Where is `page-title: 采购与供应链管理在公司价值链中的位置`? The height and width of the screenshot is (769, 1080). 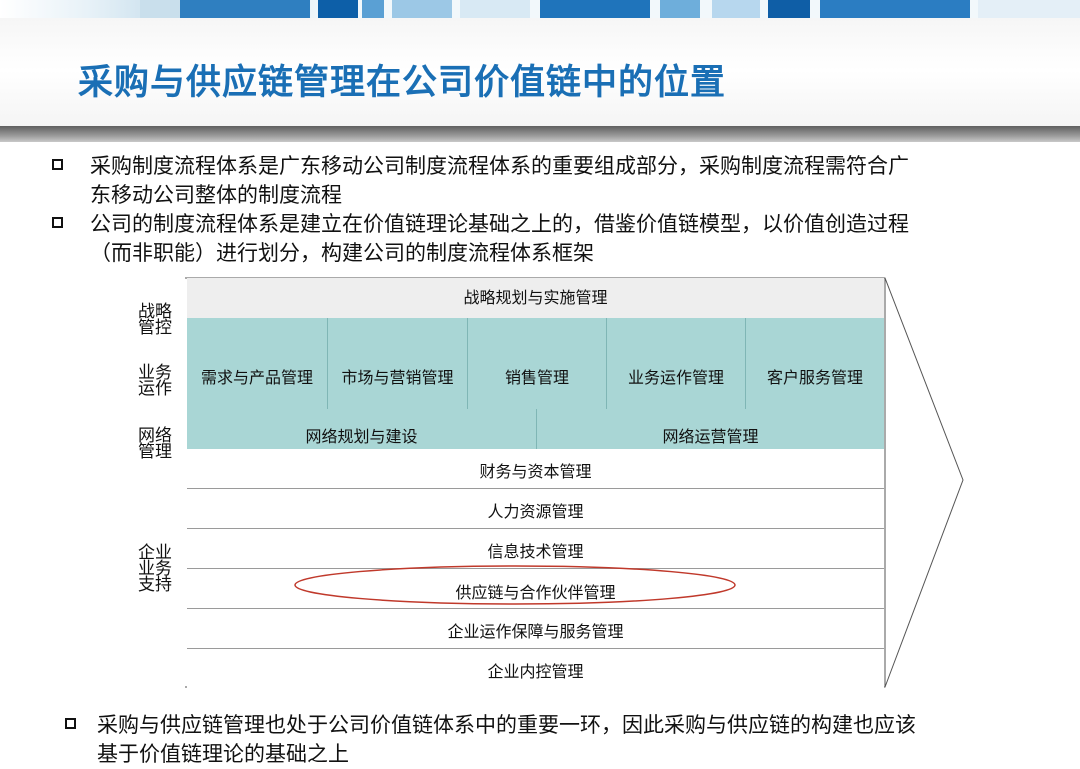 page-title: 采购与供应链管理在公司价值链中的位置 is located at coordinates (402, 83).